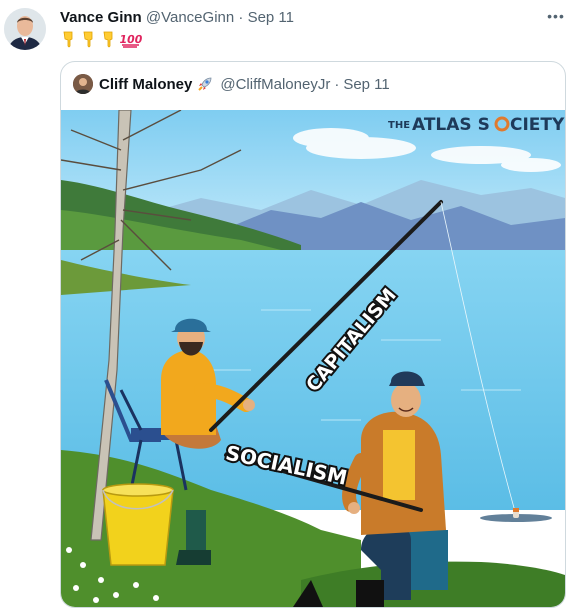 The width and height of the screenshot is (572, 615). I want to click on tweet-text: 100, so click(101, 39).